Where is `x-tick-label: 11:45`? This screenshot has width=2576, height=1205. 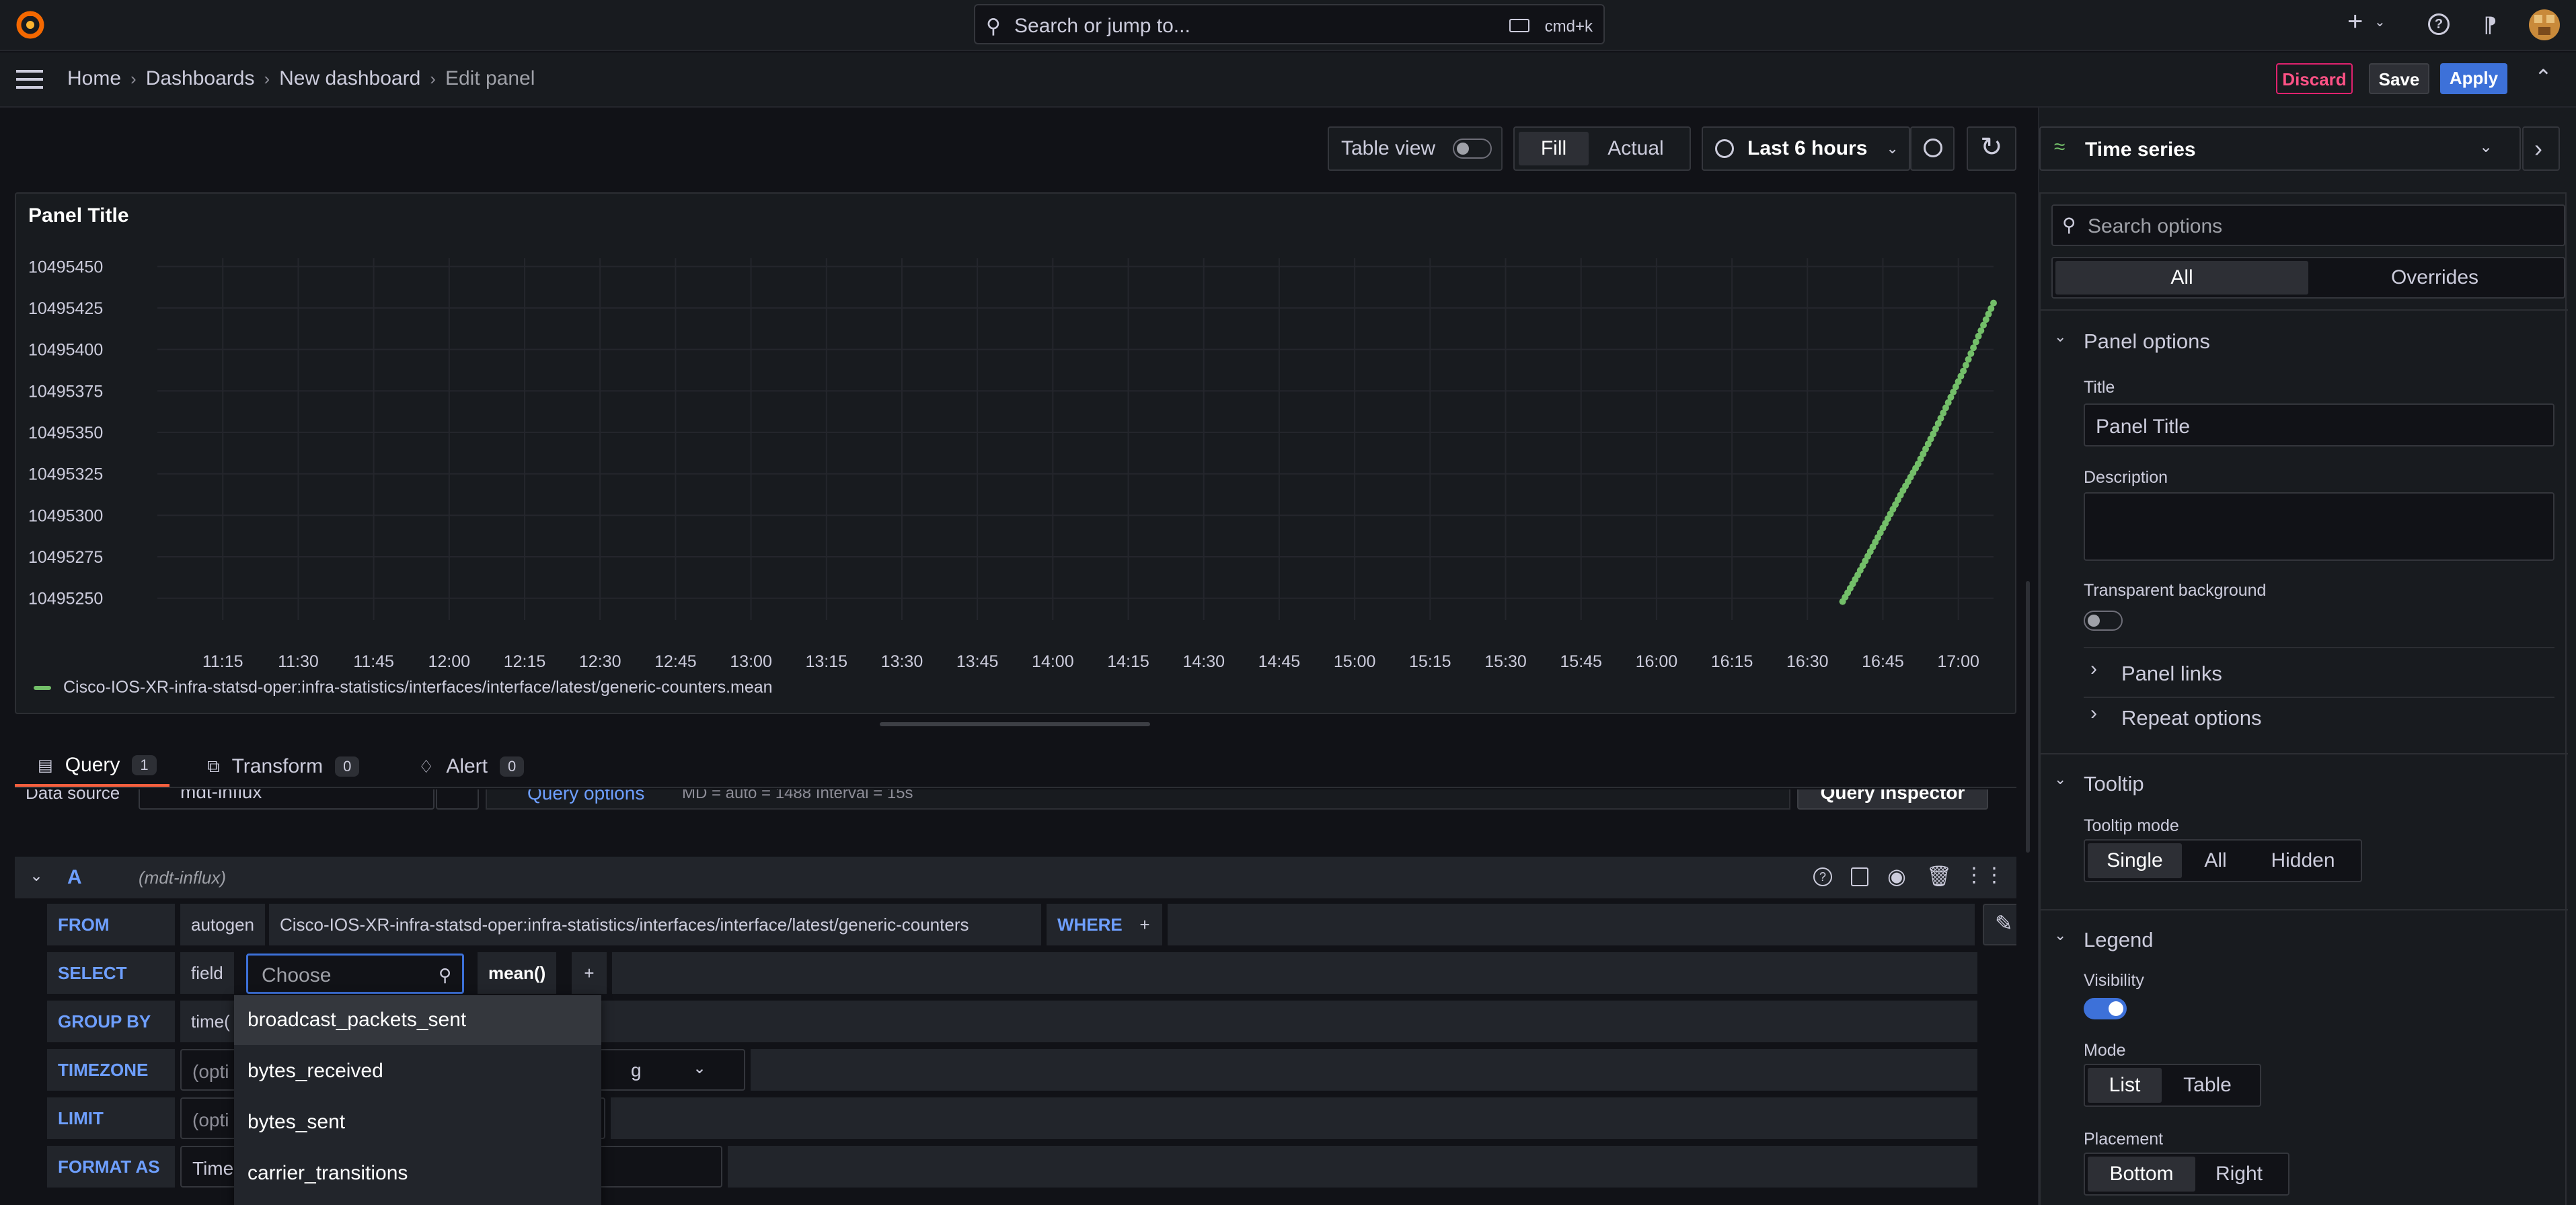
x-tick-label: 11:45 is located at coordinates (373, 661).